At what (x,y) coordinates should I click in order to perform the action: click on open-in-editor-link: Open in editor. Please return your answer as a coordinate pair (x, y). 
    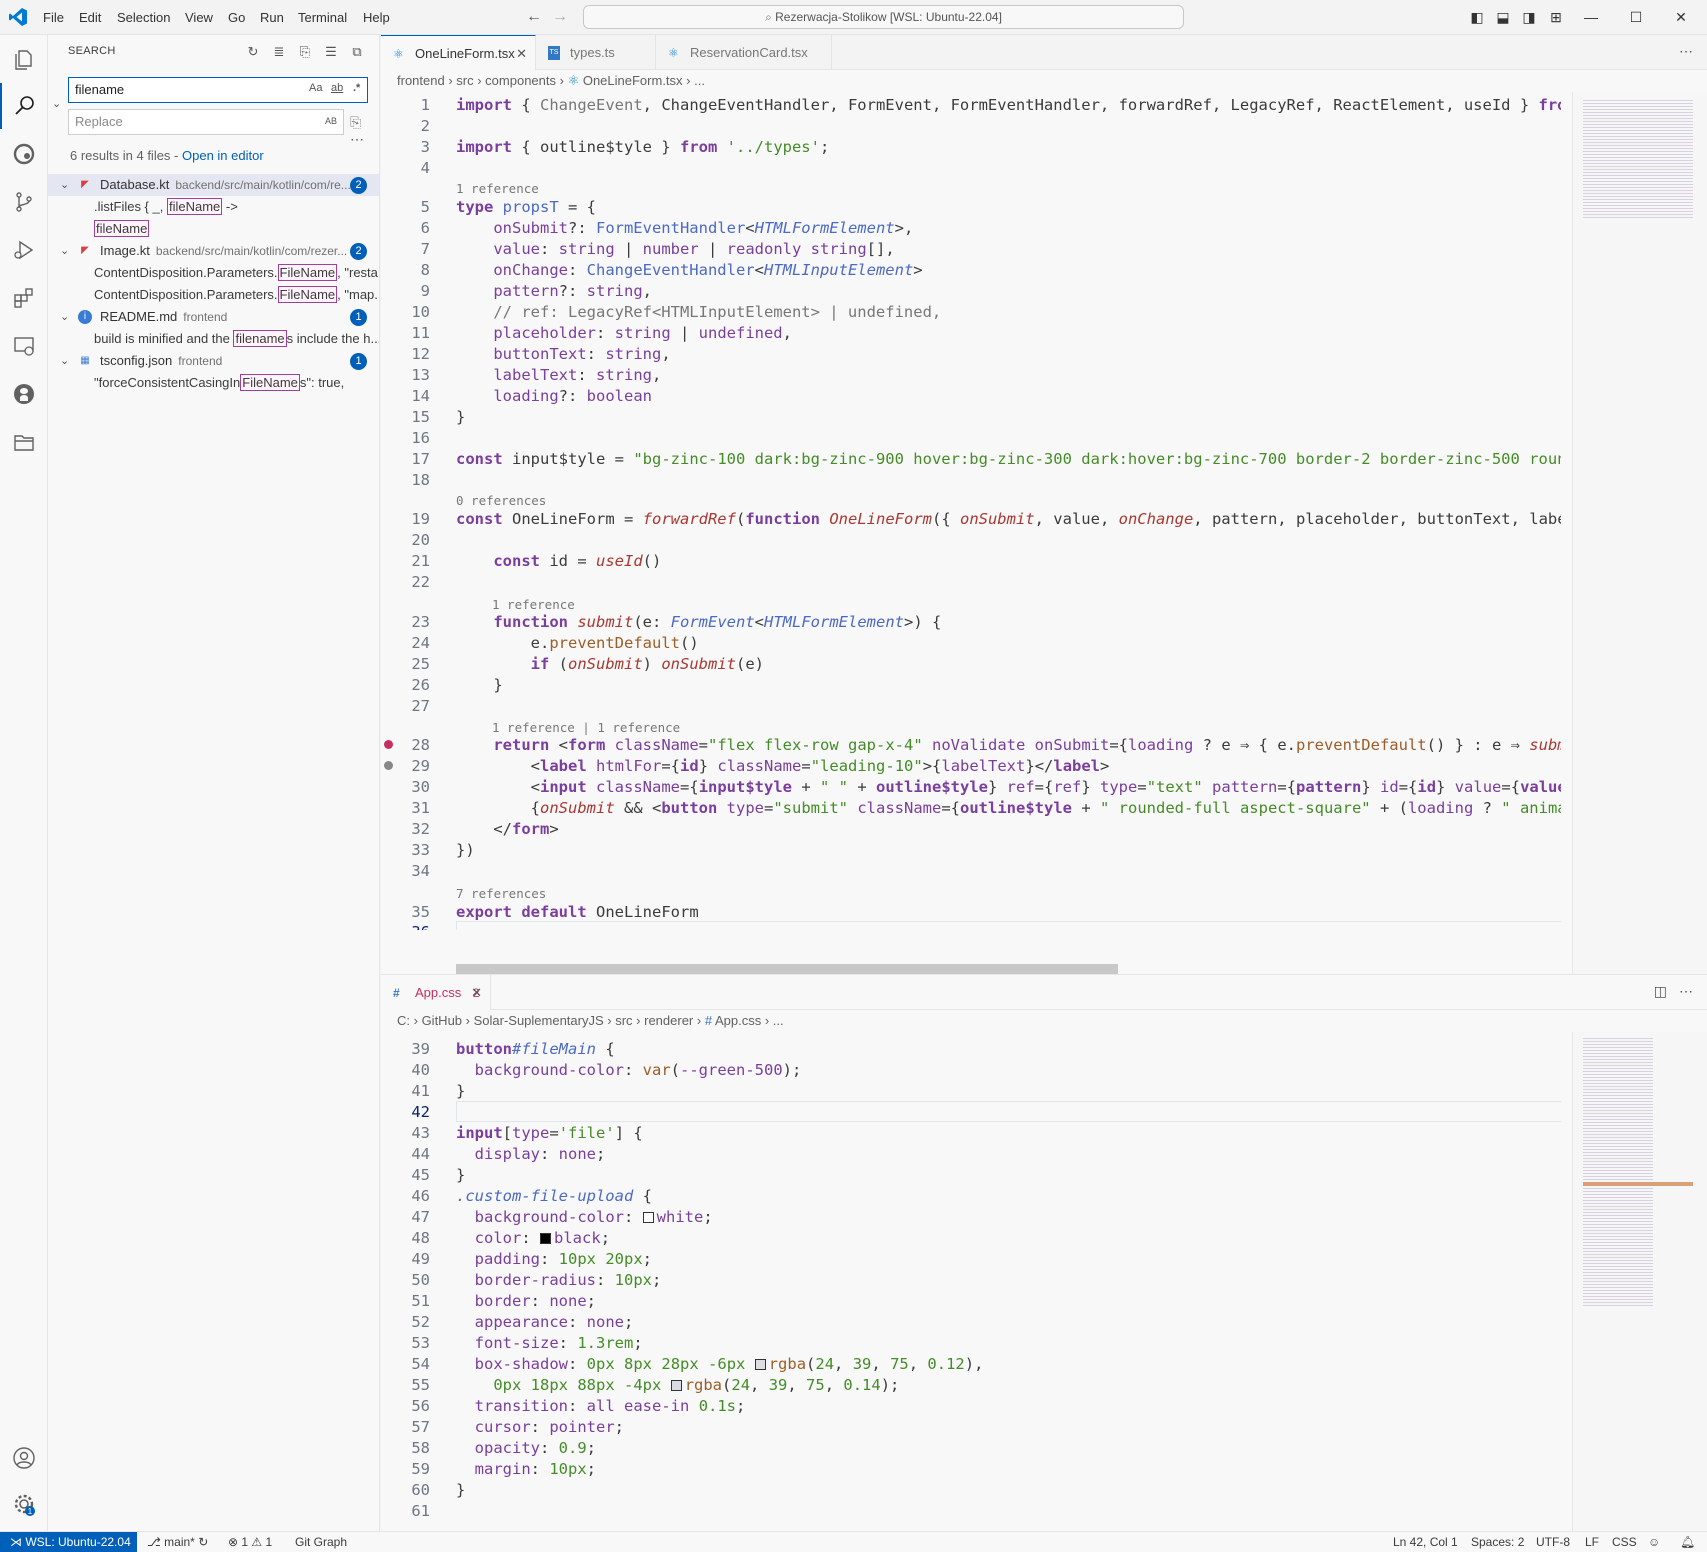
    Looking at the image, I should click on (223, 155).